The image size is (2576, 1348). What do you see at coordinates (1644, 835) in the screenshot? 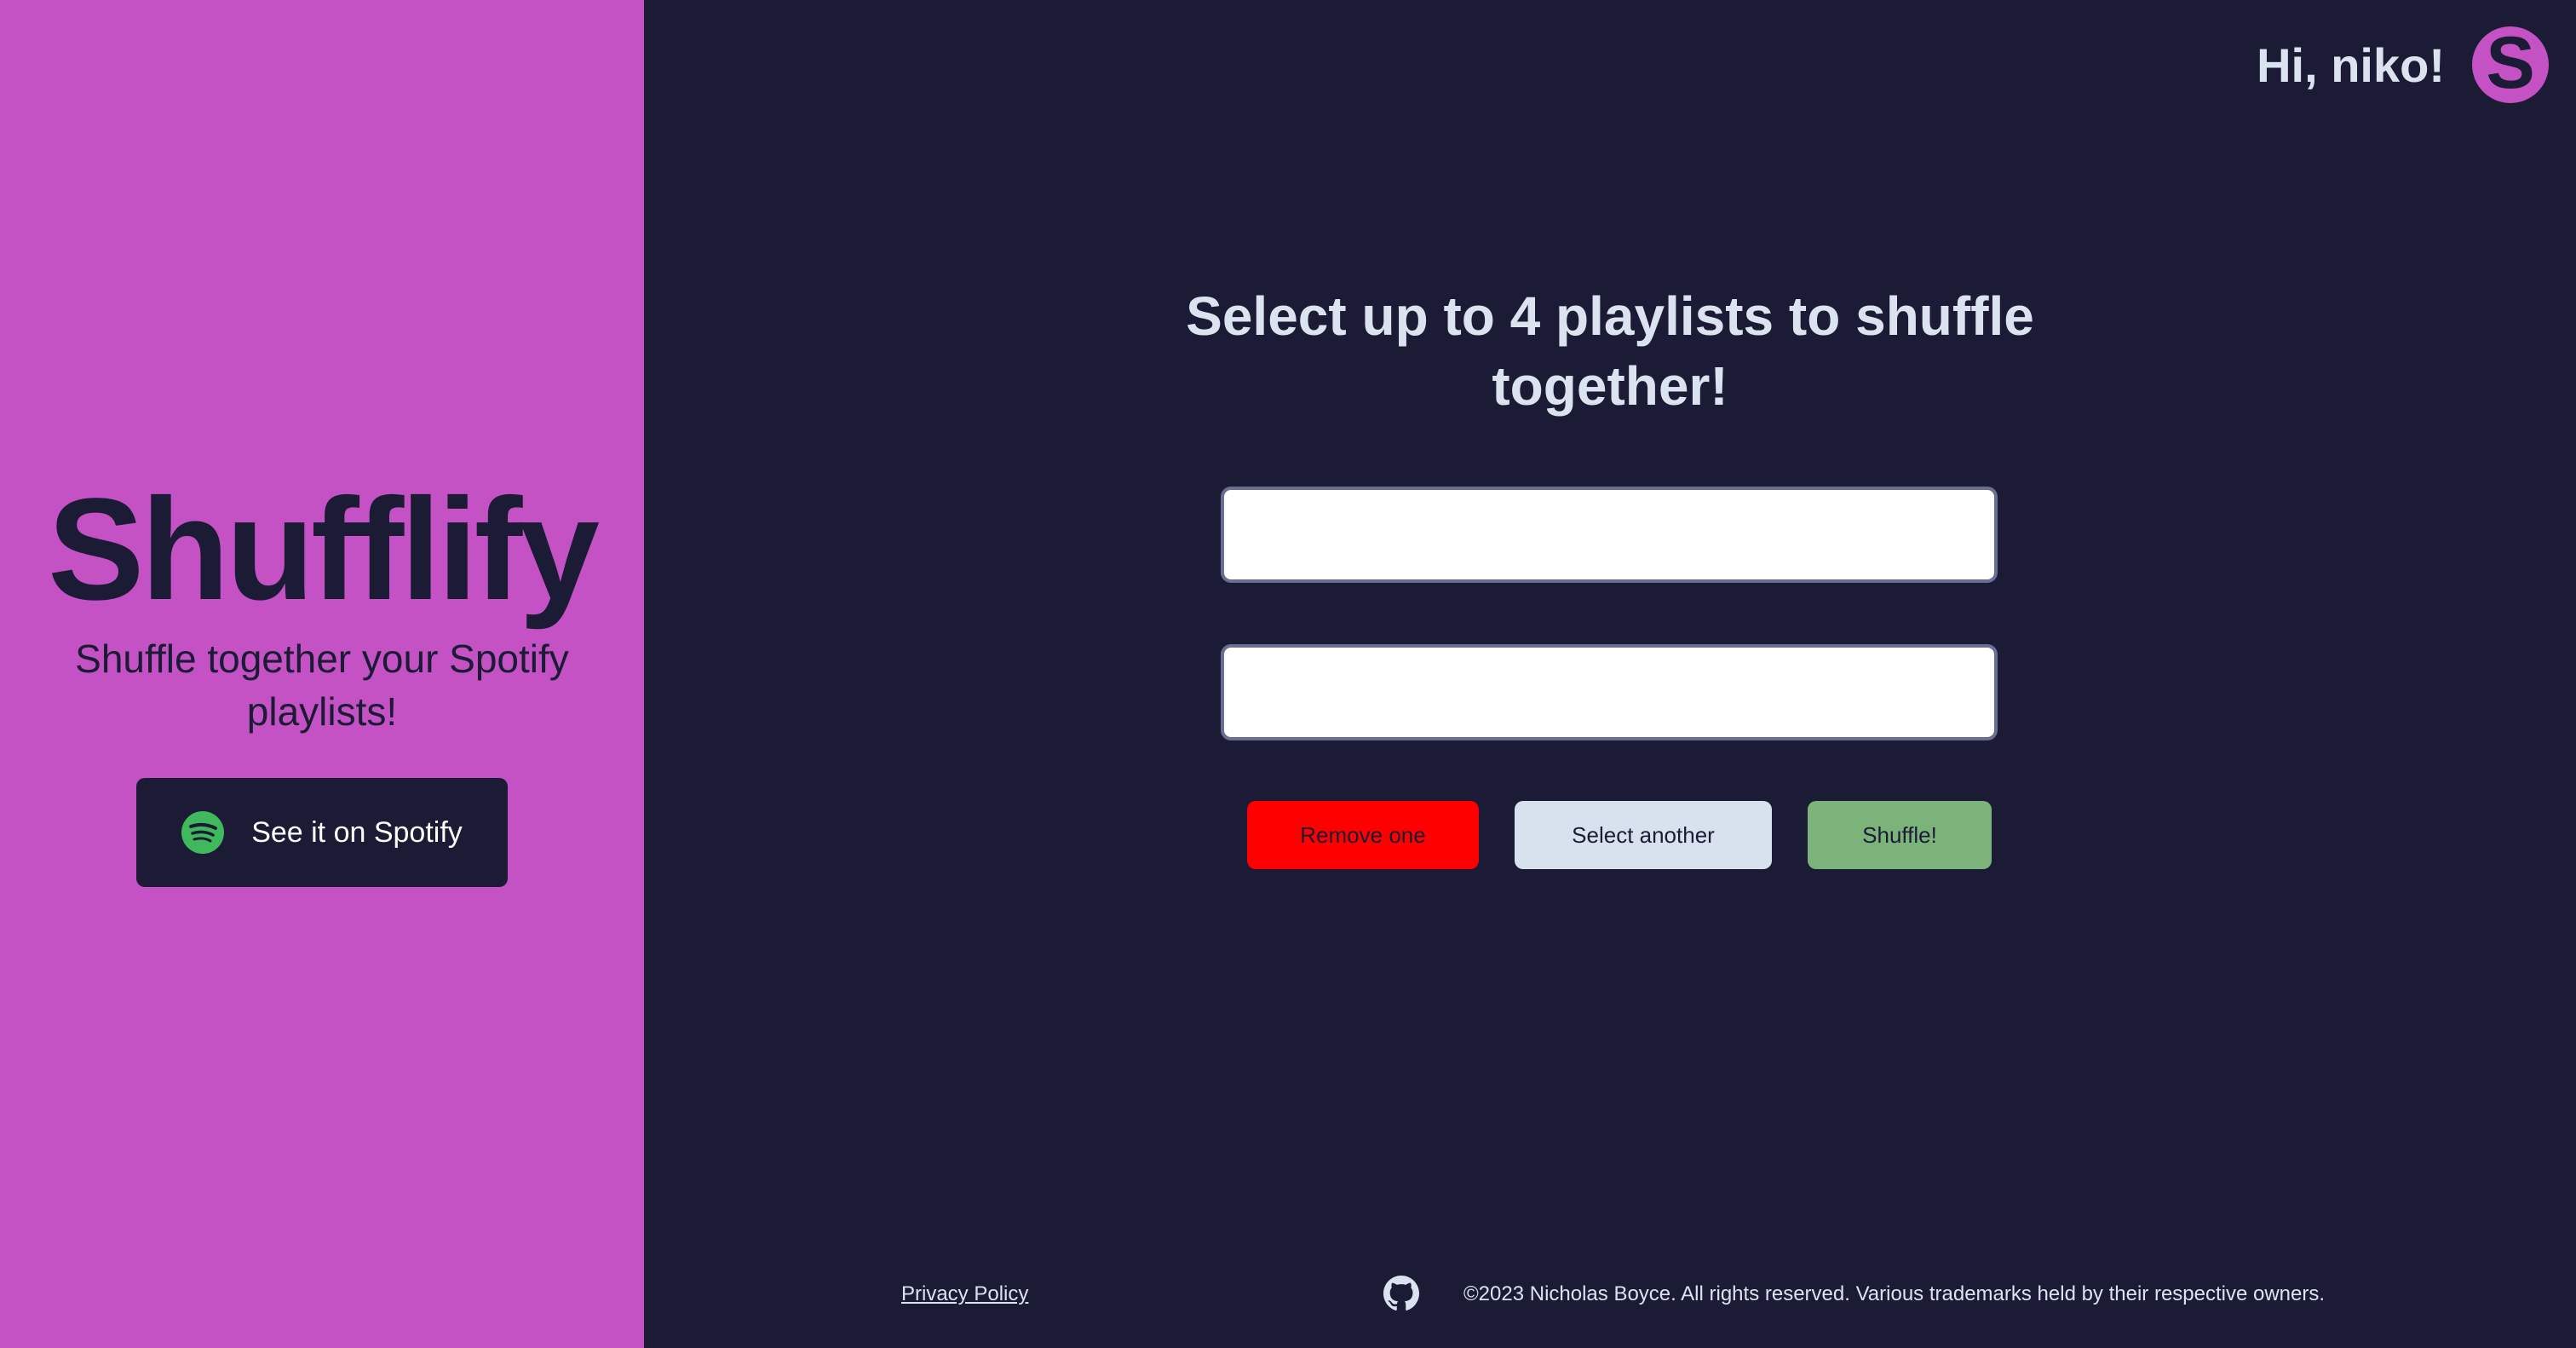
I see `select-another-button: Select another` at bounding box center [1644, 835].